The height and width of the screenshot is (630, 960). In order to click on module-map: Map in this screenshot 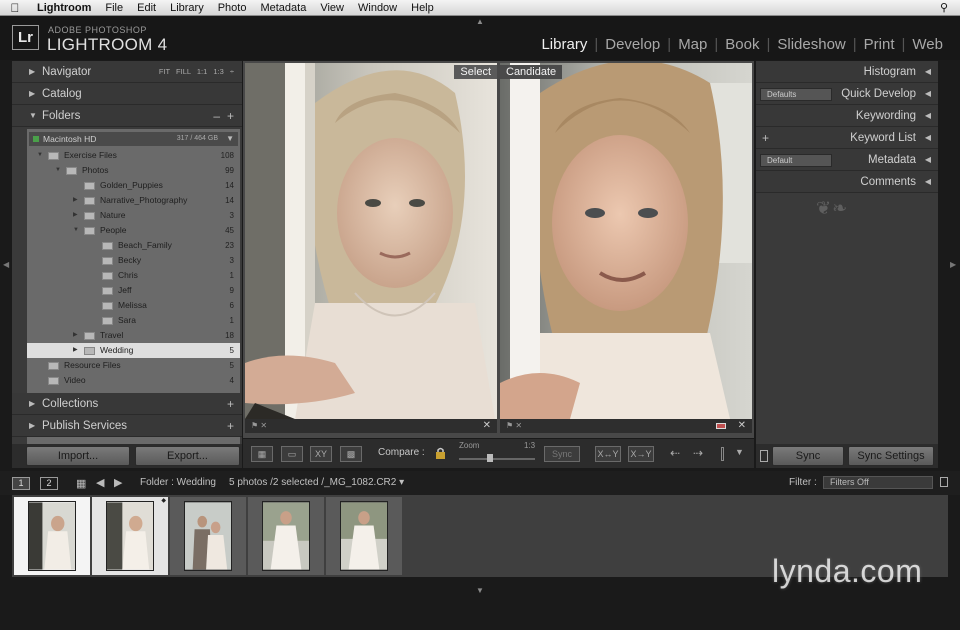, I will do `click(692, 44)`.